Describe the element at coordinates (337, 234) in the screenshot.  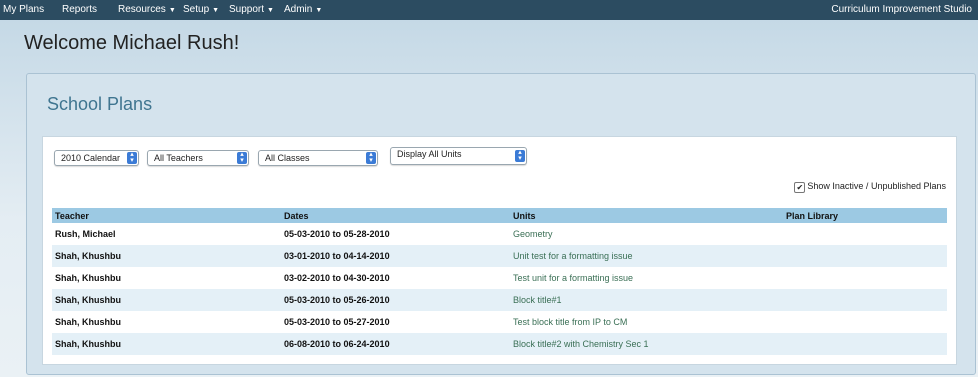
I see `dates-cell: 05-03-2010 to 05-28-2010` at that location.